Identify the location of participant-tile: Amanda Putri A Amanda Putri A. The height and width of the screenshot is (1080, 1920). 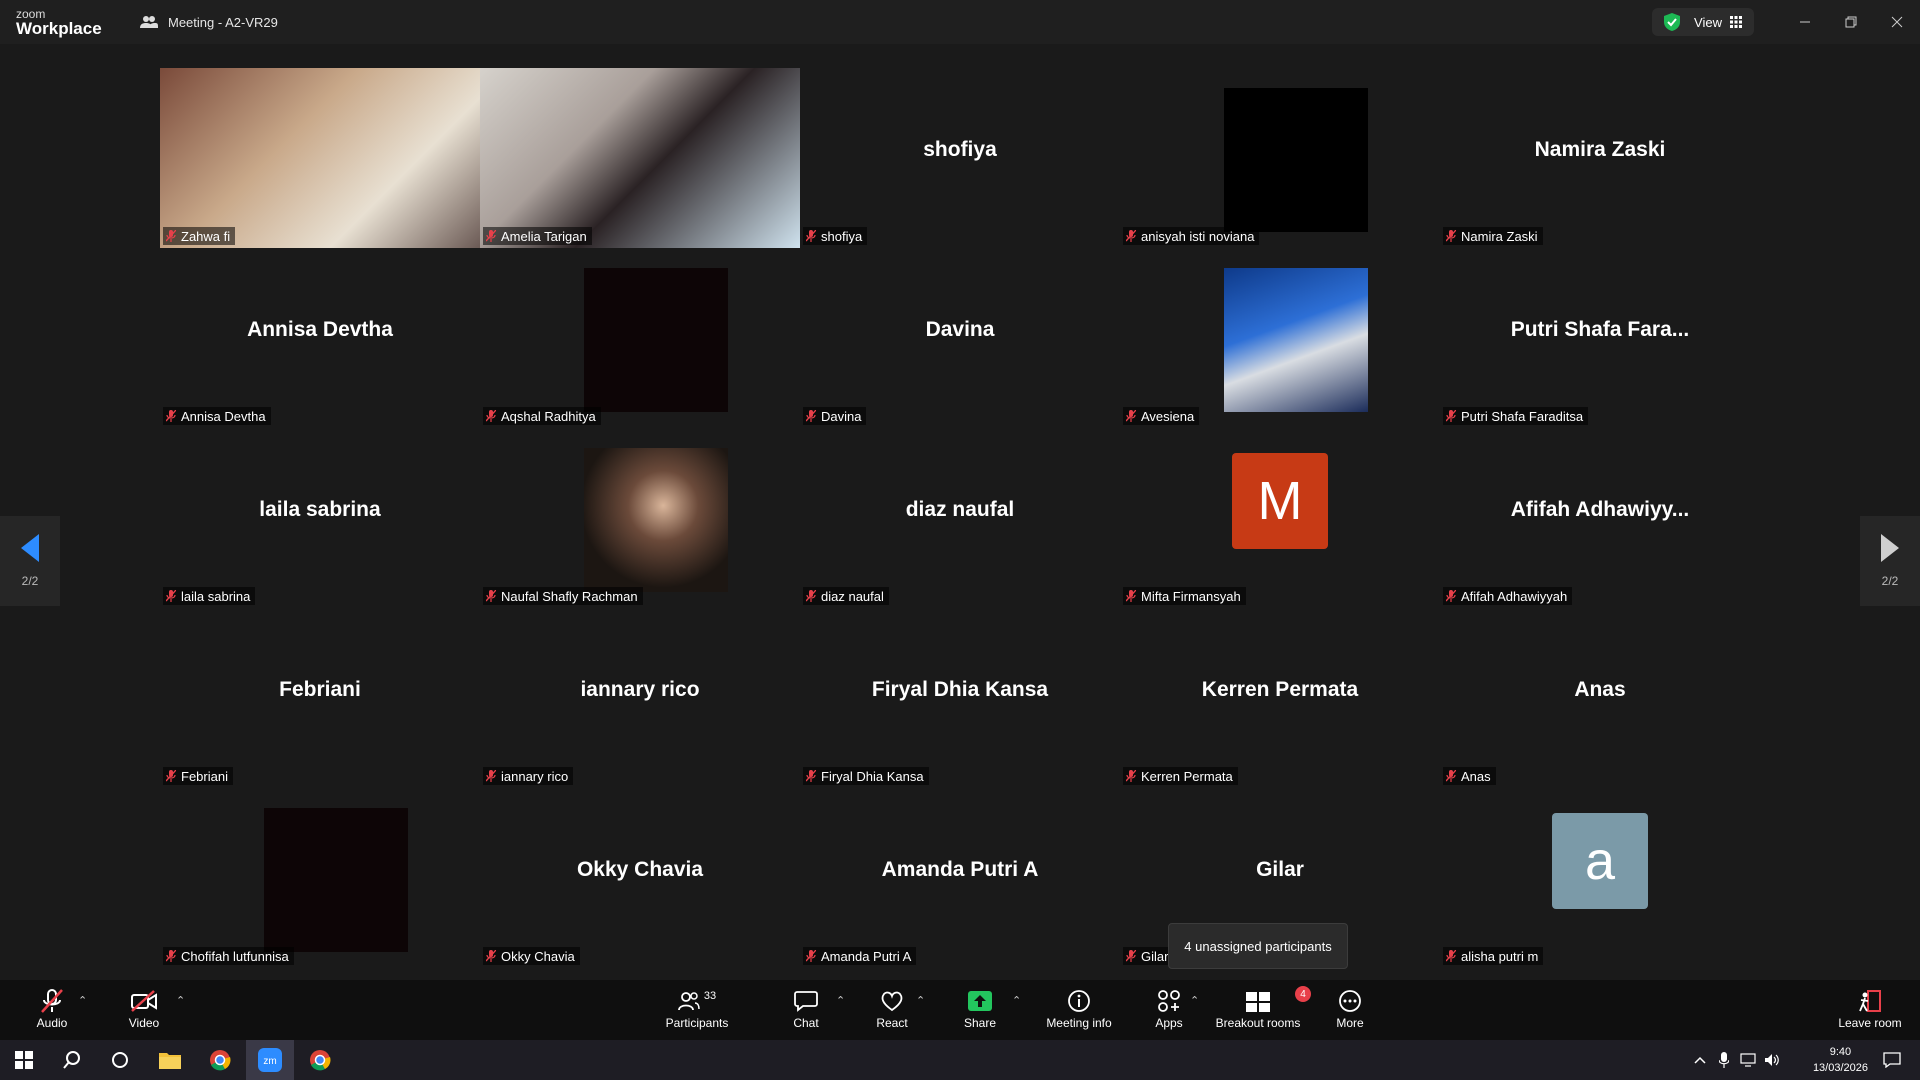
(960, 878).